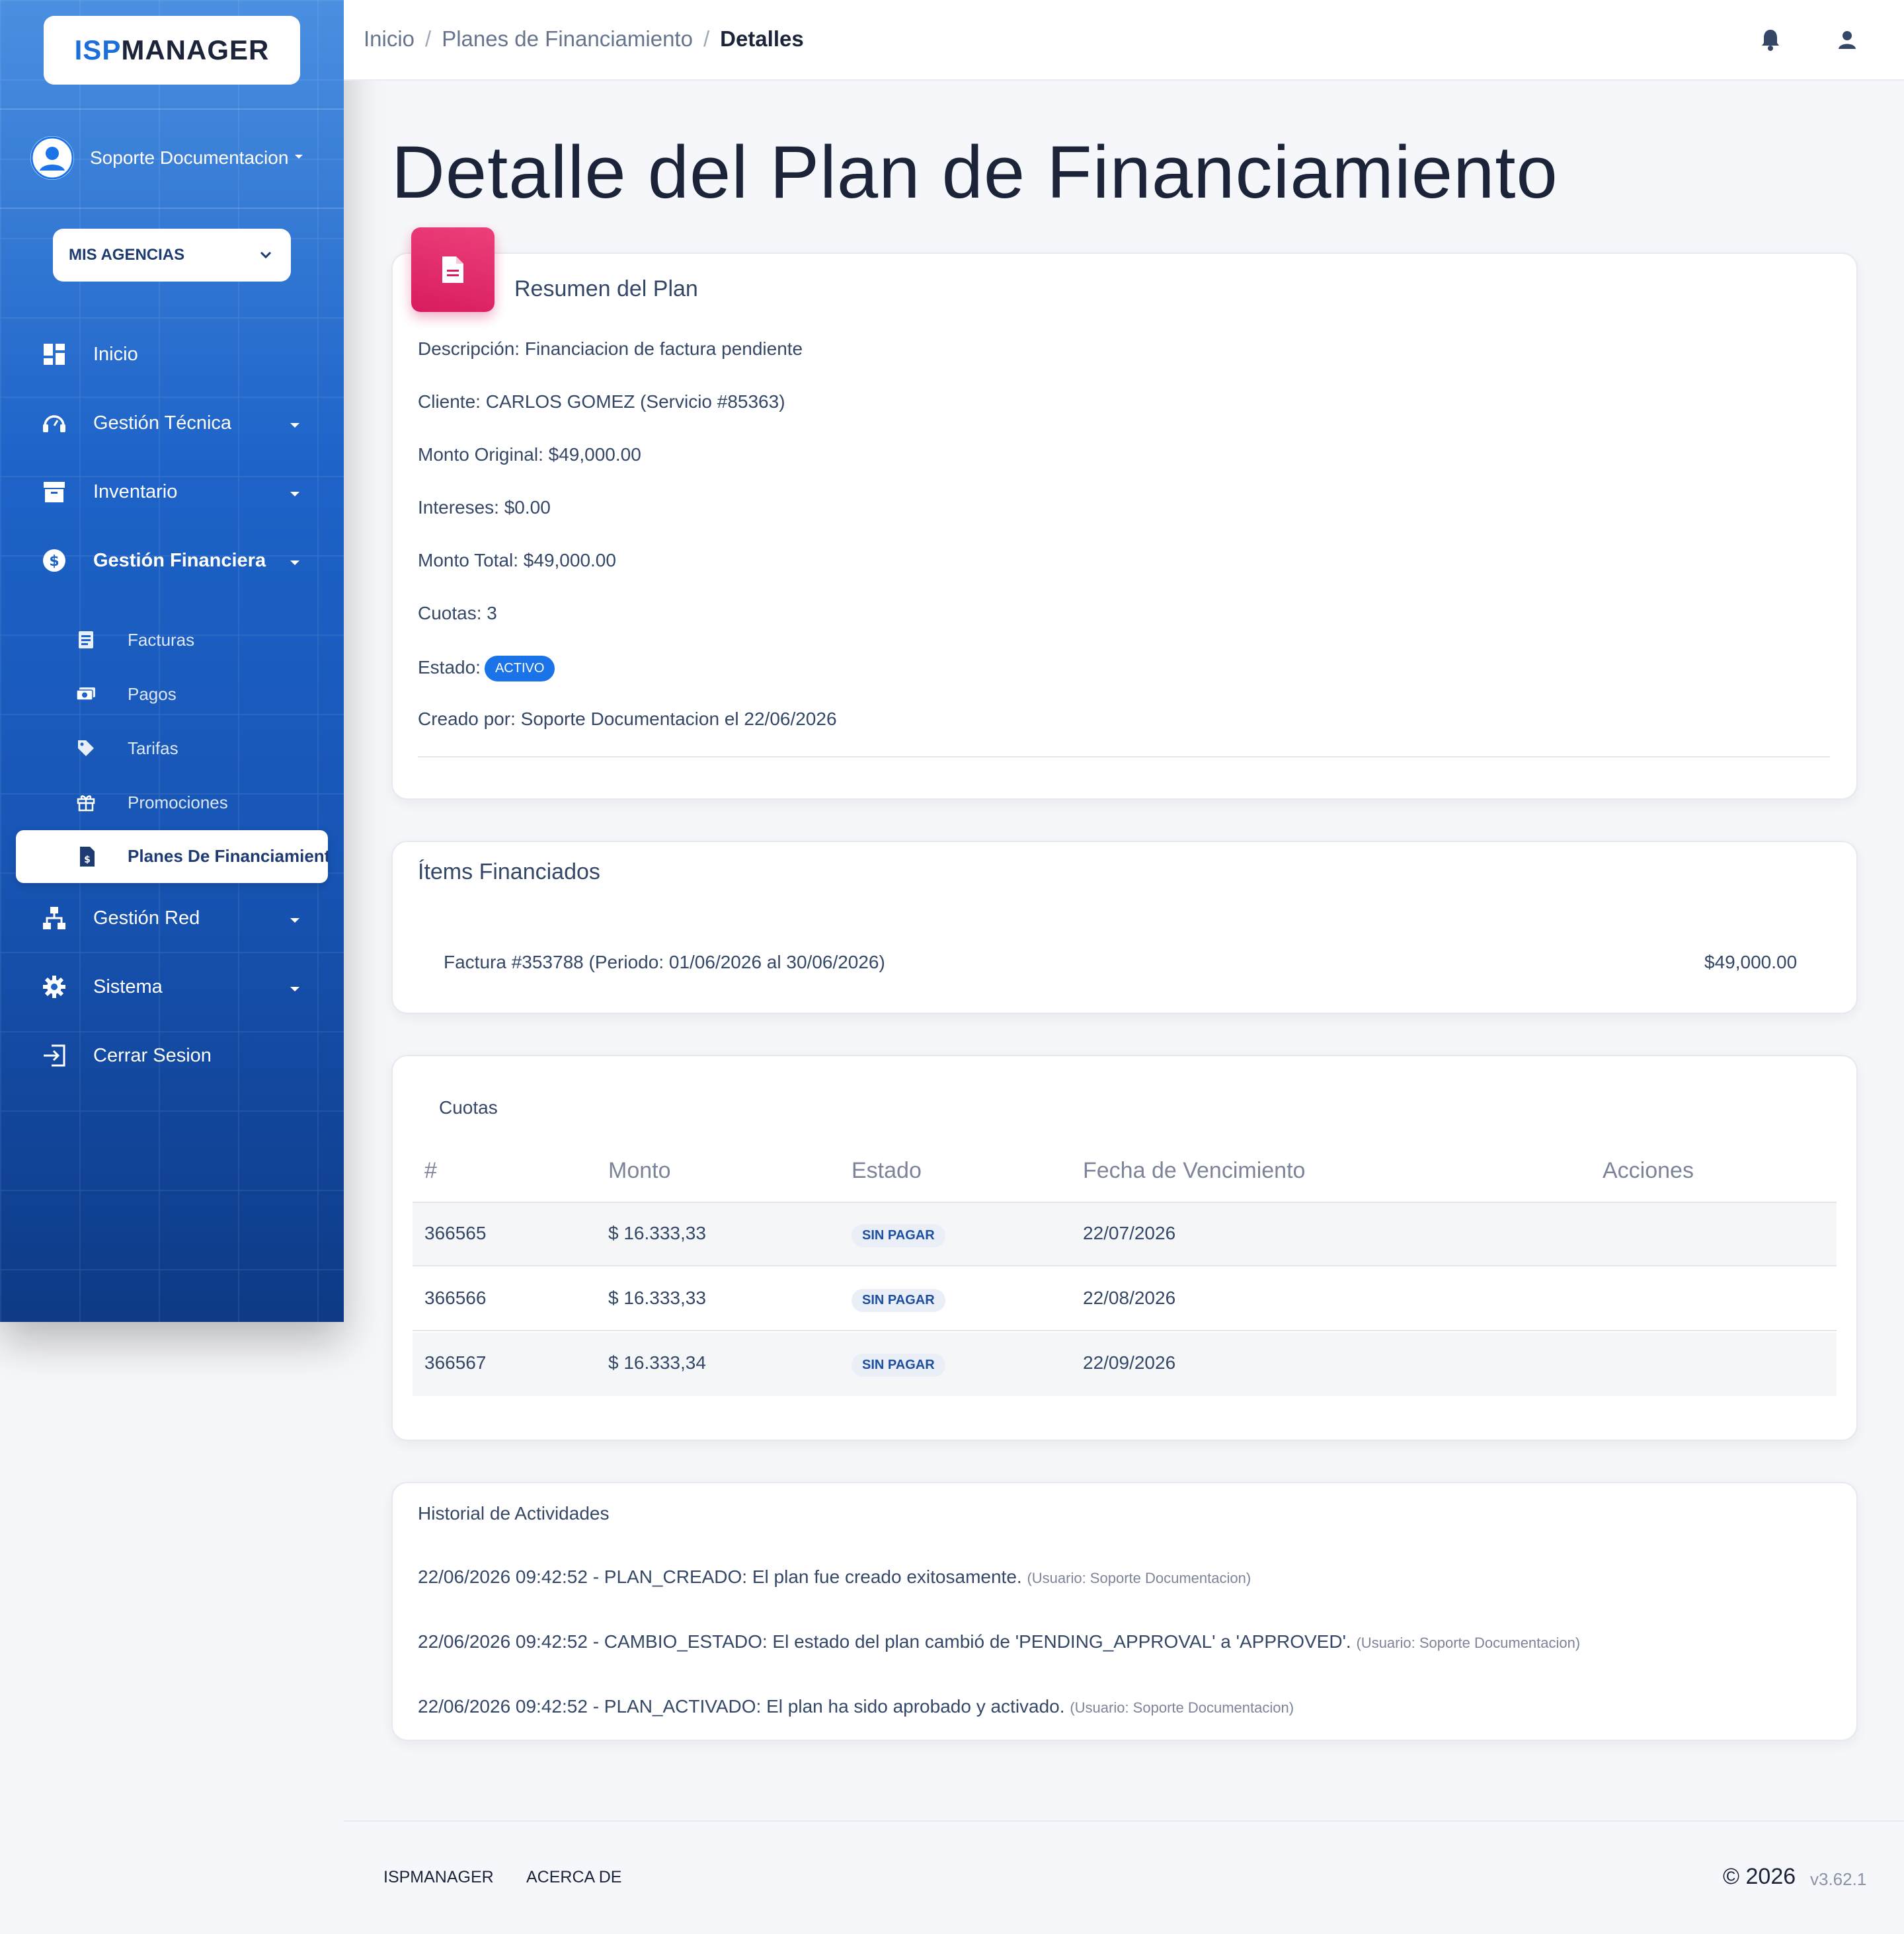 The width and height of the screenshot is (1904, 1934). I want to click on sidebar-background-pattern, so click(172, 661).